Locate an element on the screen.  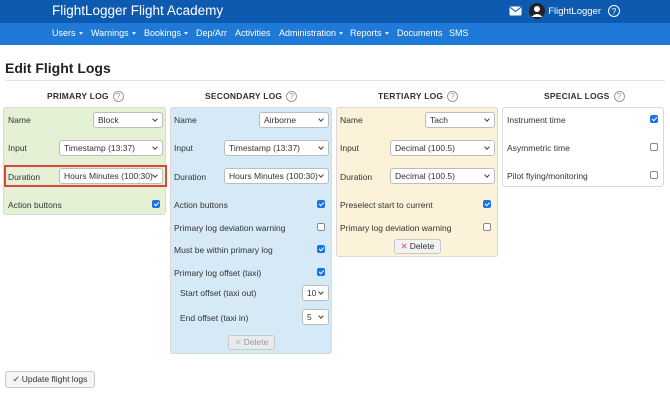
nav-warnings: Warnings is located at coordinates (113, 33).